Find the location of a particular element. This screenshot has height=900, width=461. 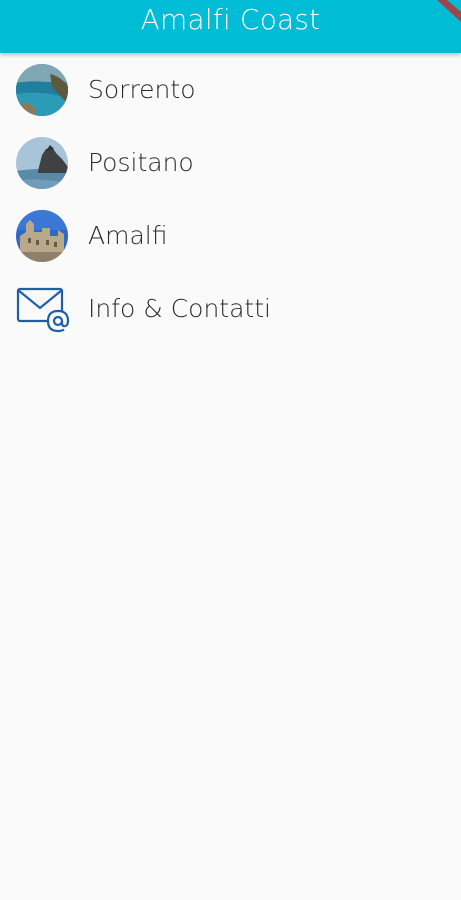

sidebar-item-label: Amalfi is located at coordinates (128, 235).